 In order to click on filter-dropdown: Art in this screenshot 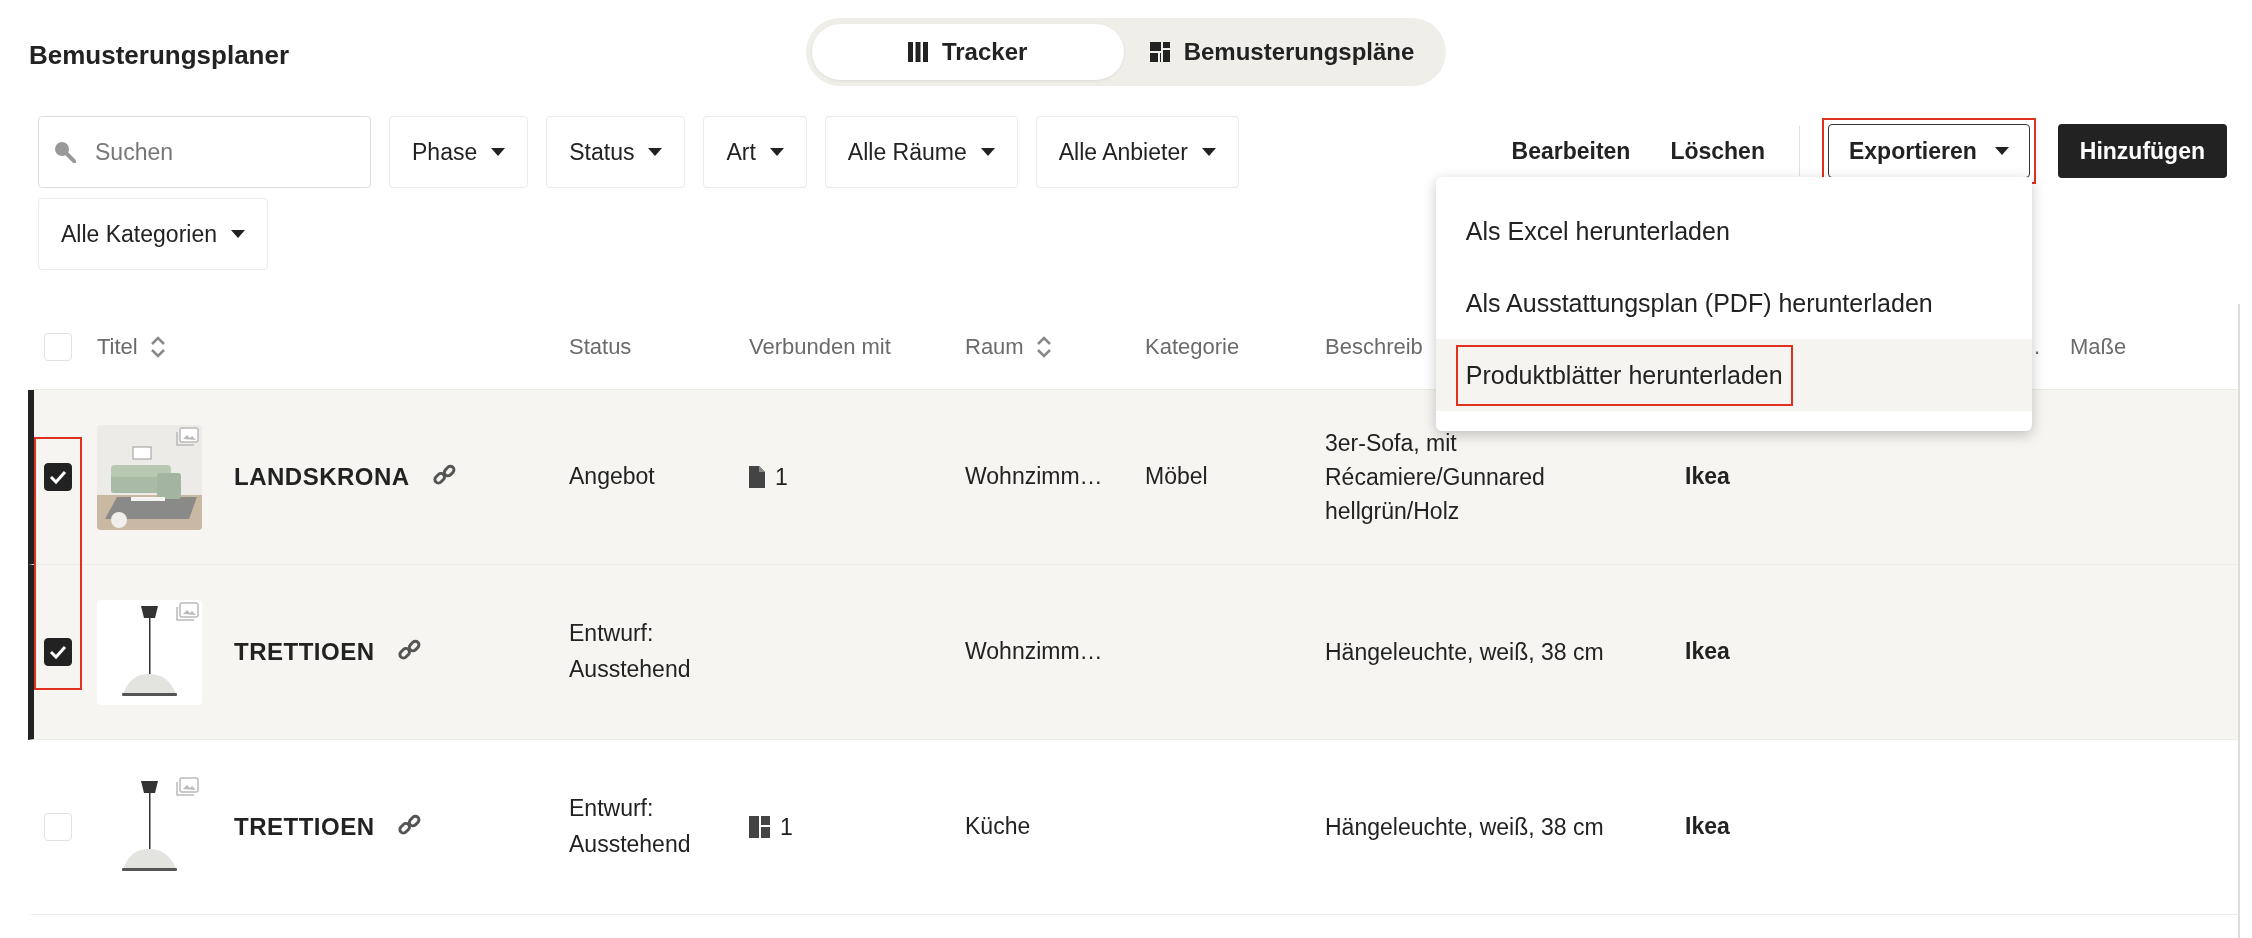, I will do `click(755, 152)`.